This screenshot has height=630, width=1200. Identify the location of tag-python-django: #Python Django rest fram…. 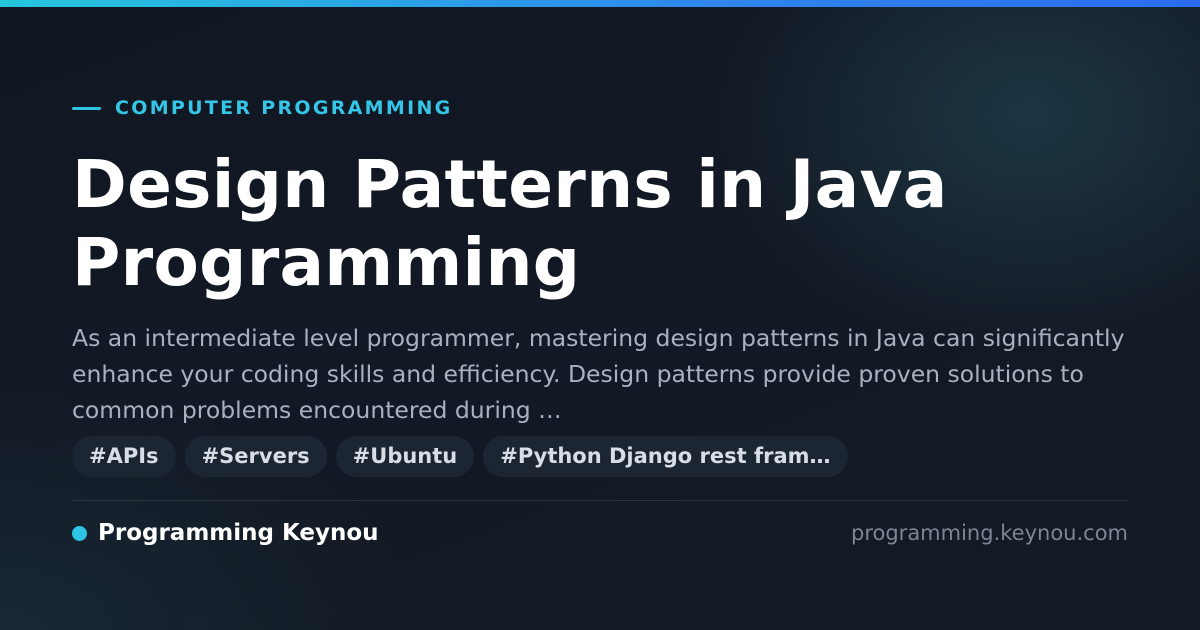
(665, 456).